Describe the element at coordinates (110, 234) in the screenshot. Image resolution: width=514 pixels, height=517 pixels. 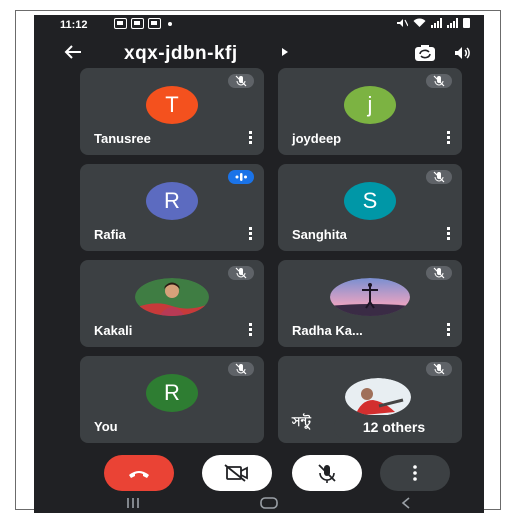
I see `participant-name: Rafia` at that location.